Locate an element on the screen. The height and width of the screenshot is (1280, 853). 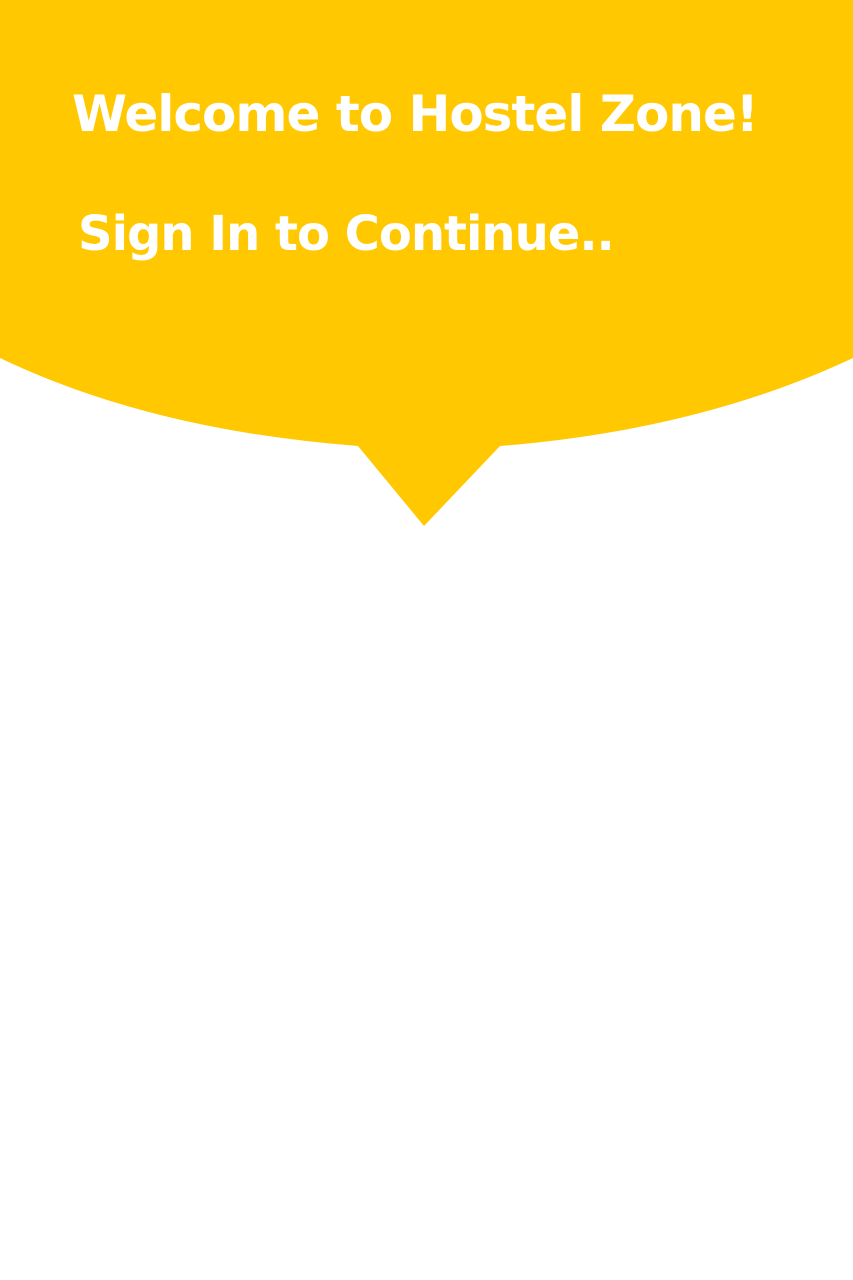
sign-in-subtitle: Sign In to Continue.. is located at coordinates (346, 234).